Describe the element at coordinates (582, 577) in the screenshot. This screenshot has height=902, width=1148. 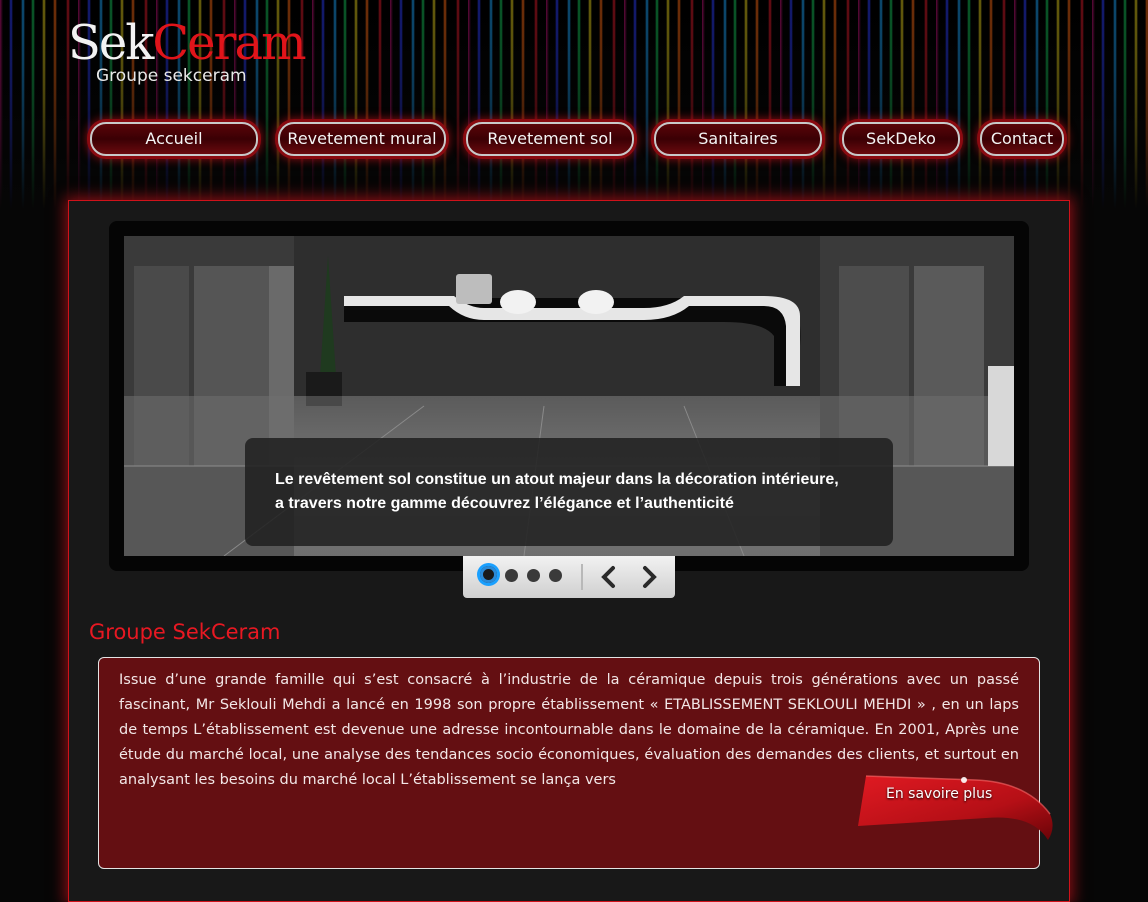
I see `slider-controls-divider` at that location.